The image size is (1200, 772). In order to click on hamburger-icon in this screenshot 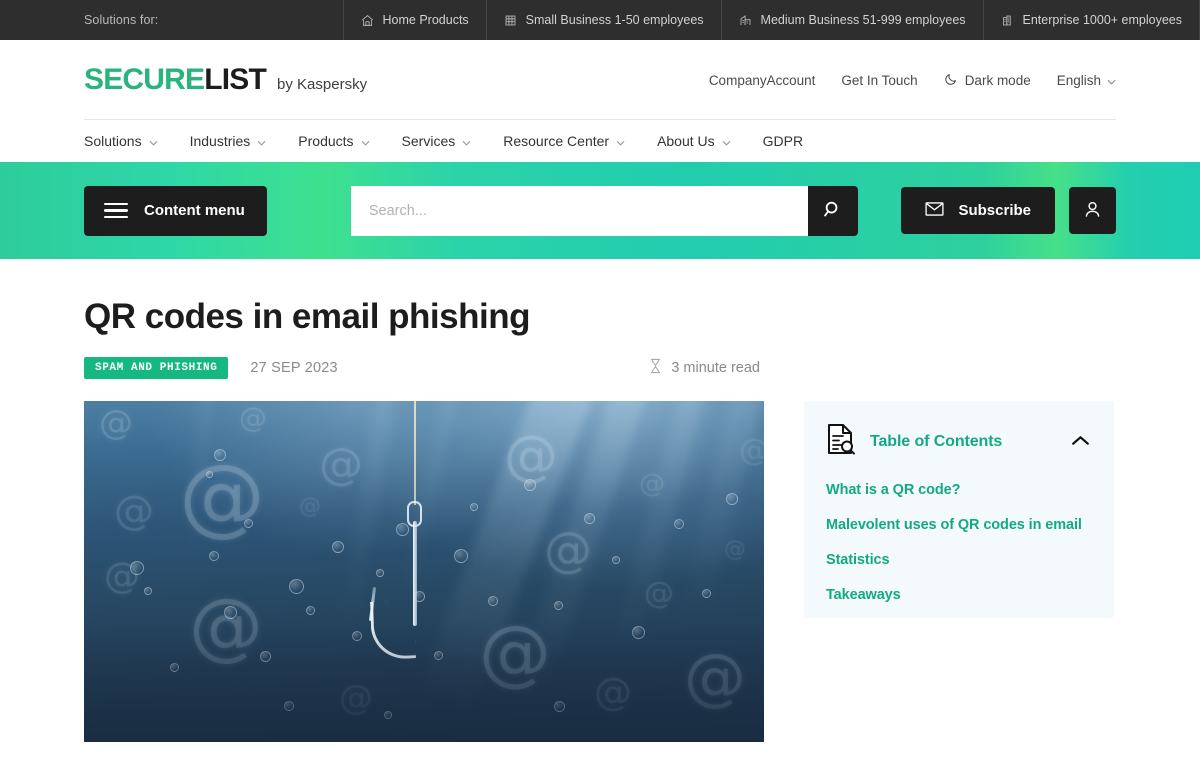, I will do `click(116, 210)`.